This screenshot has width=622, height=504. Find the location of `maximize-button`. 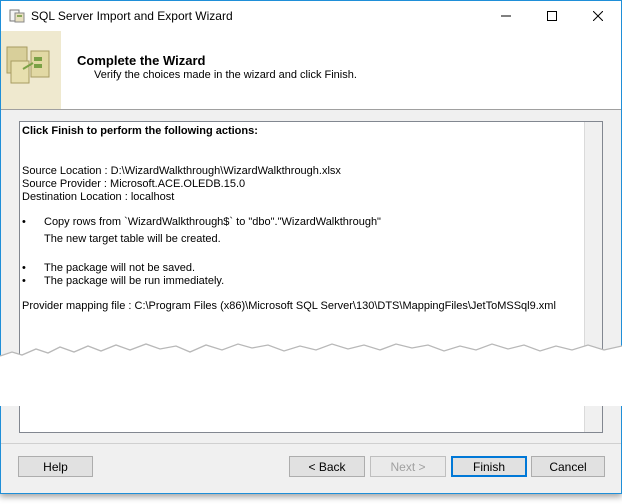

maximize-button is located at coordinates (552, 16).